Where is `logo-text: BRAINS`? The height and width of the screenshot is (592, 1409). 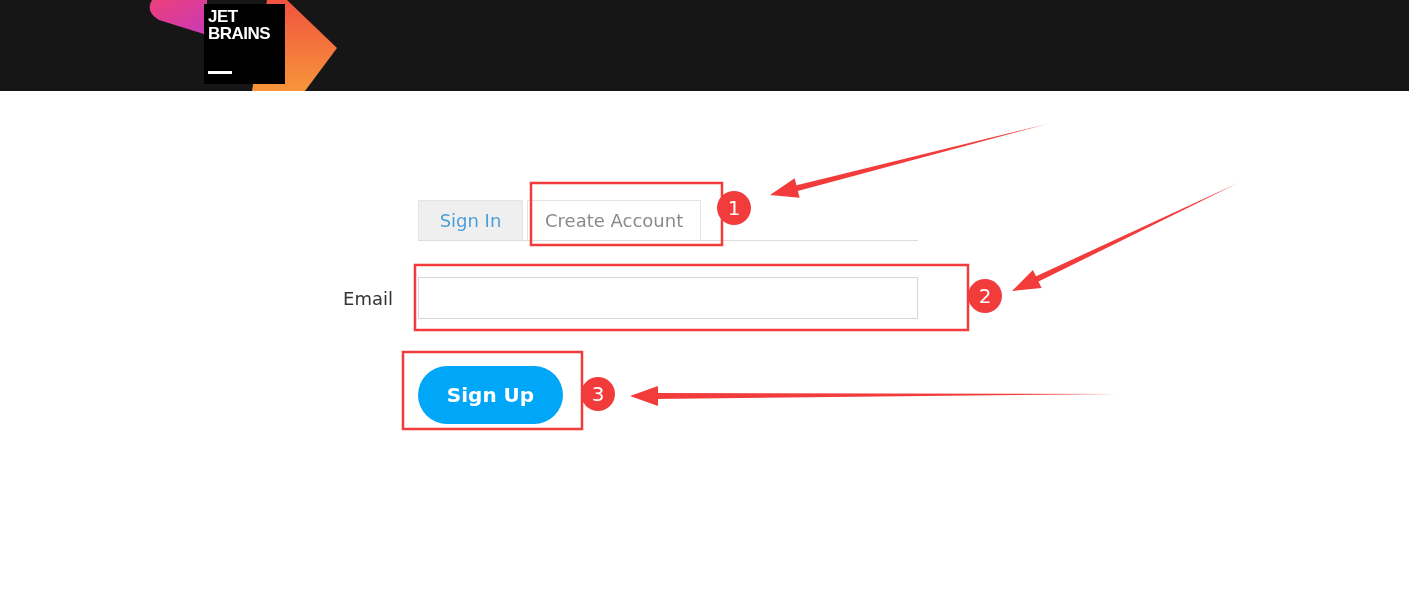 logo-text: BRAINS is located at coordinates (239, 33).